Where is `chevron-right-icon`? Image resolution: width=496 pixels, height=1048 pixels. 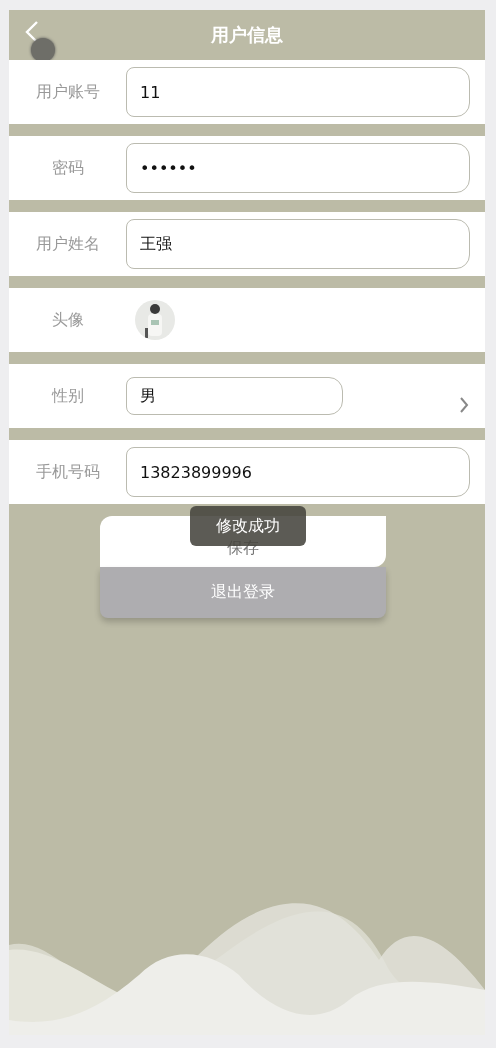 chevron-right-icon is located at coordinates (464, 405).